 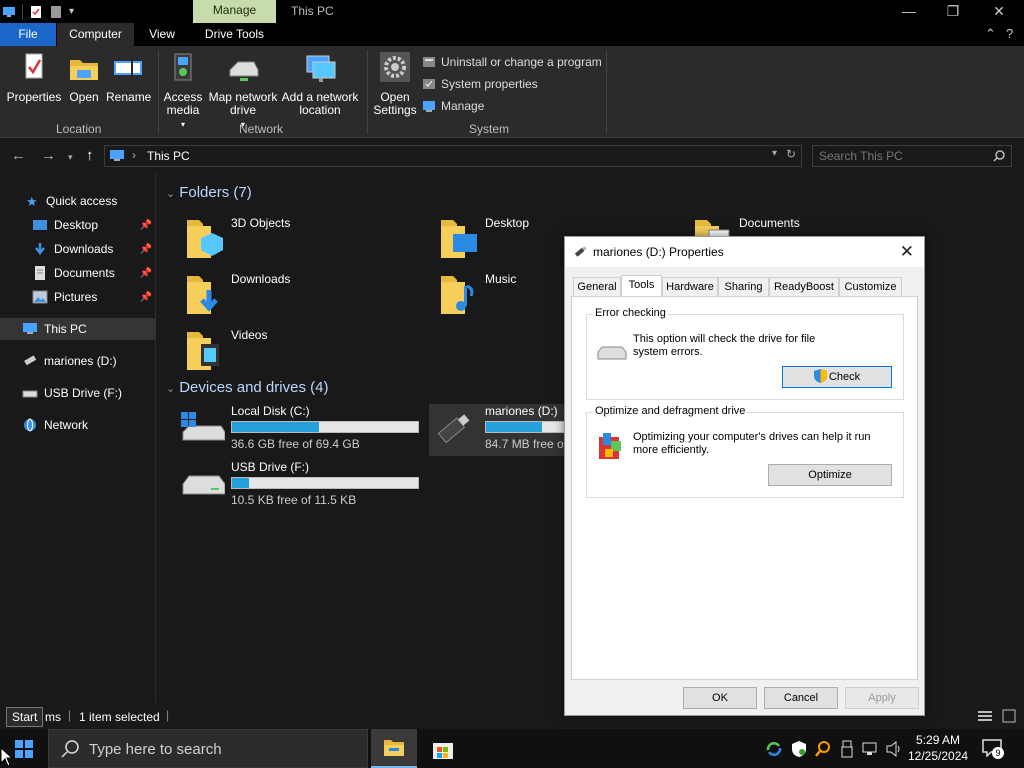 I want to click on large-icons-view-icon, so click(x=1009, y=716).